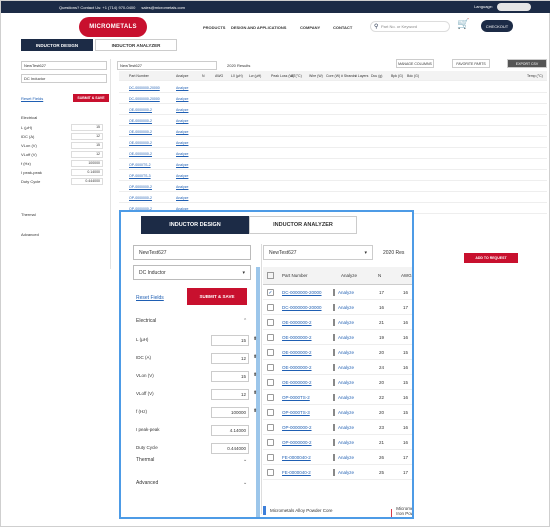 This screenshot has width=550, height=527. What do you see at coordinates (413, 76) in the screenshot?
I see `bg-col-header: Bdc (G)` at bounding box center [413, 76].